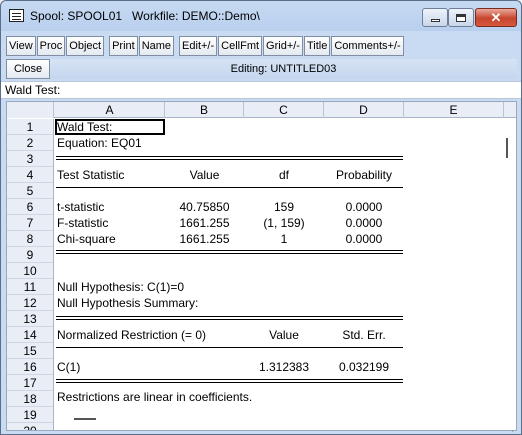  What do you see at coordinates (30, 159) in the screenshot?
I see `row-header: 3` at bounding box center [30, 159].